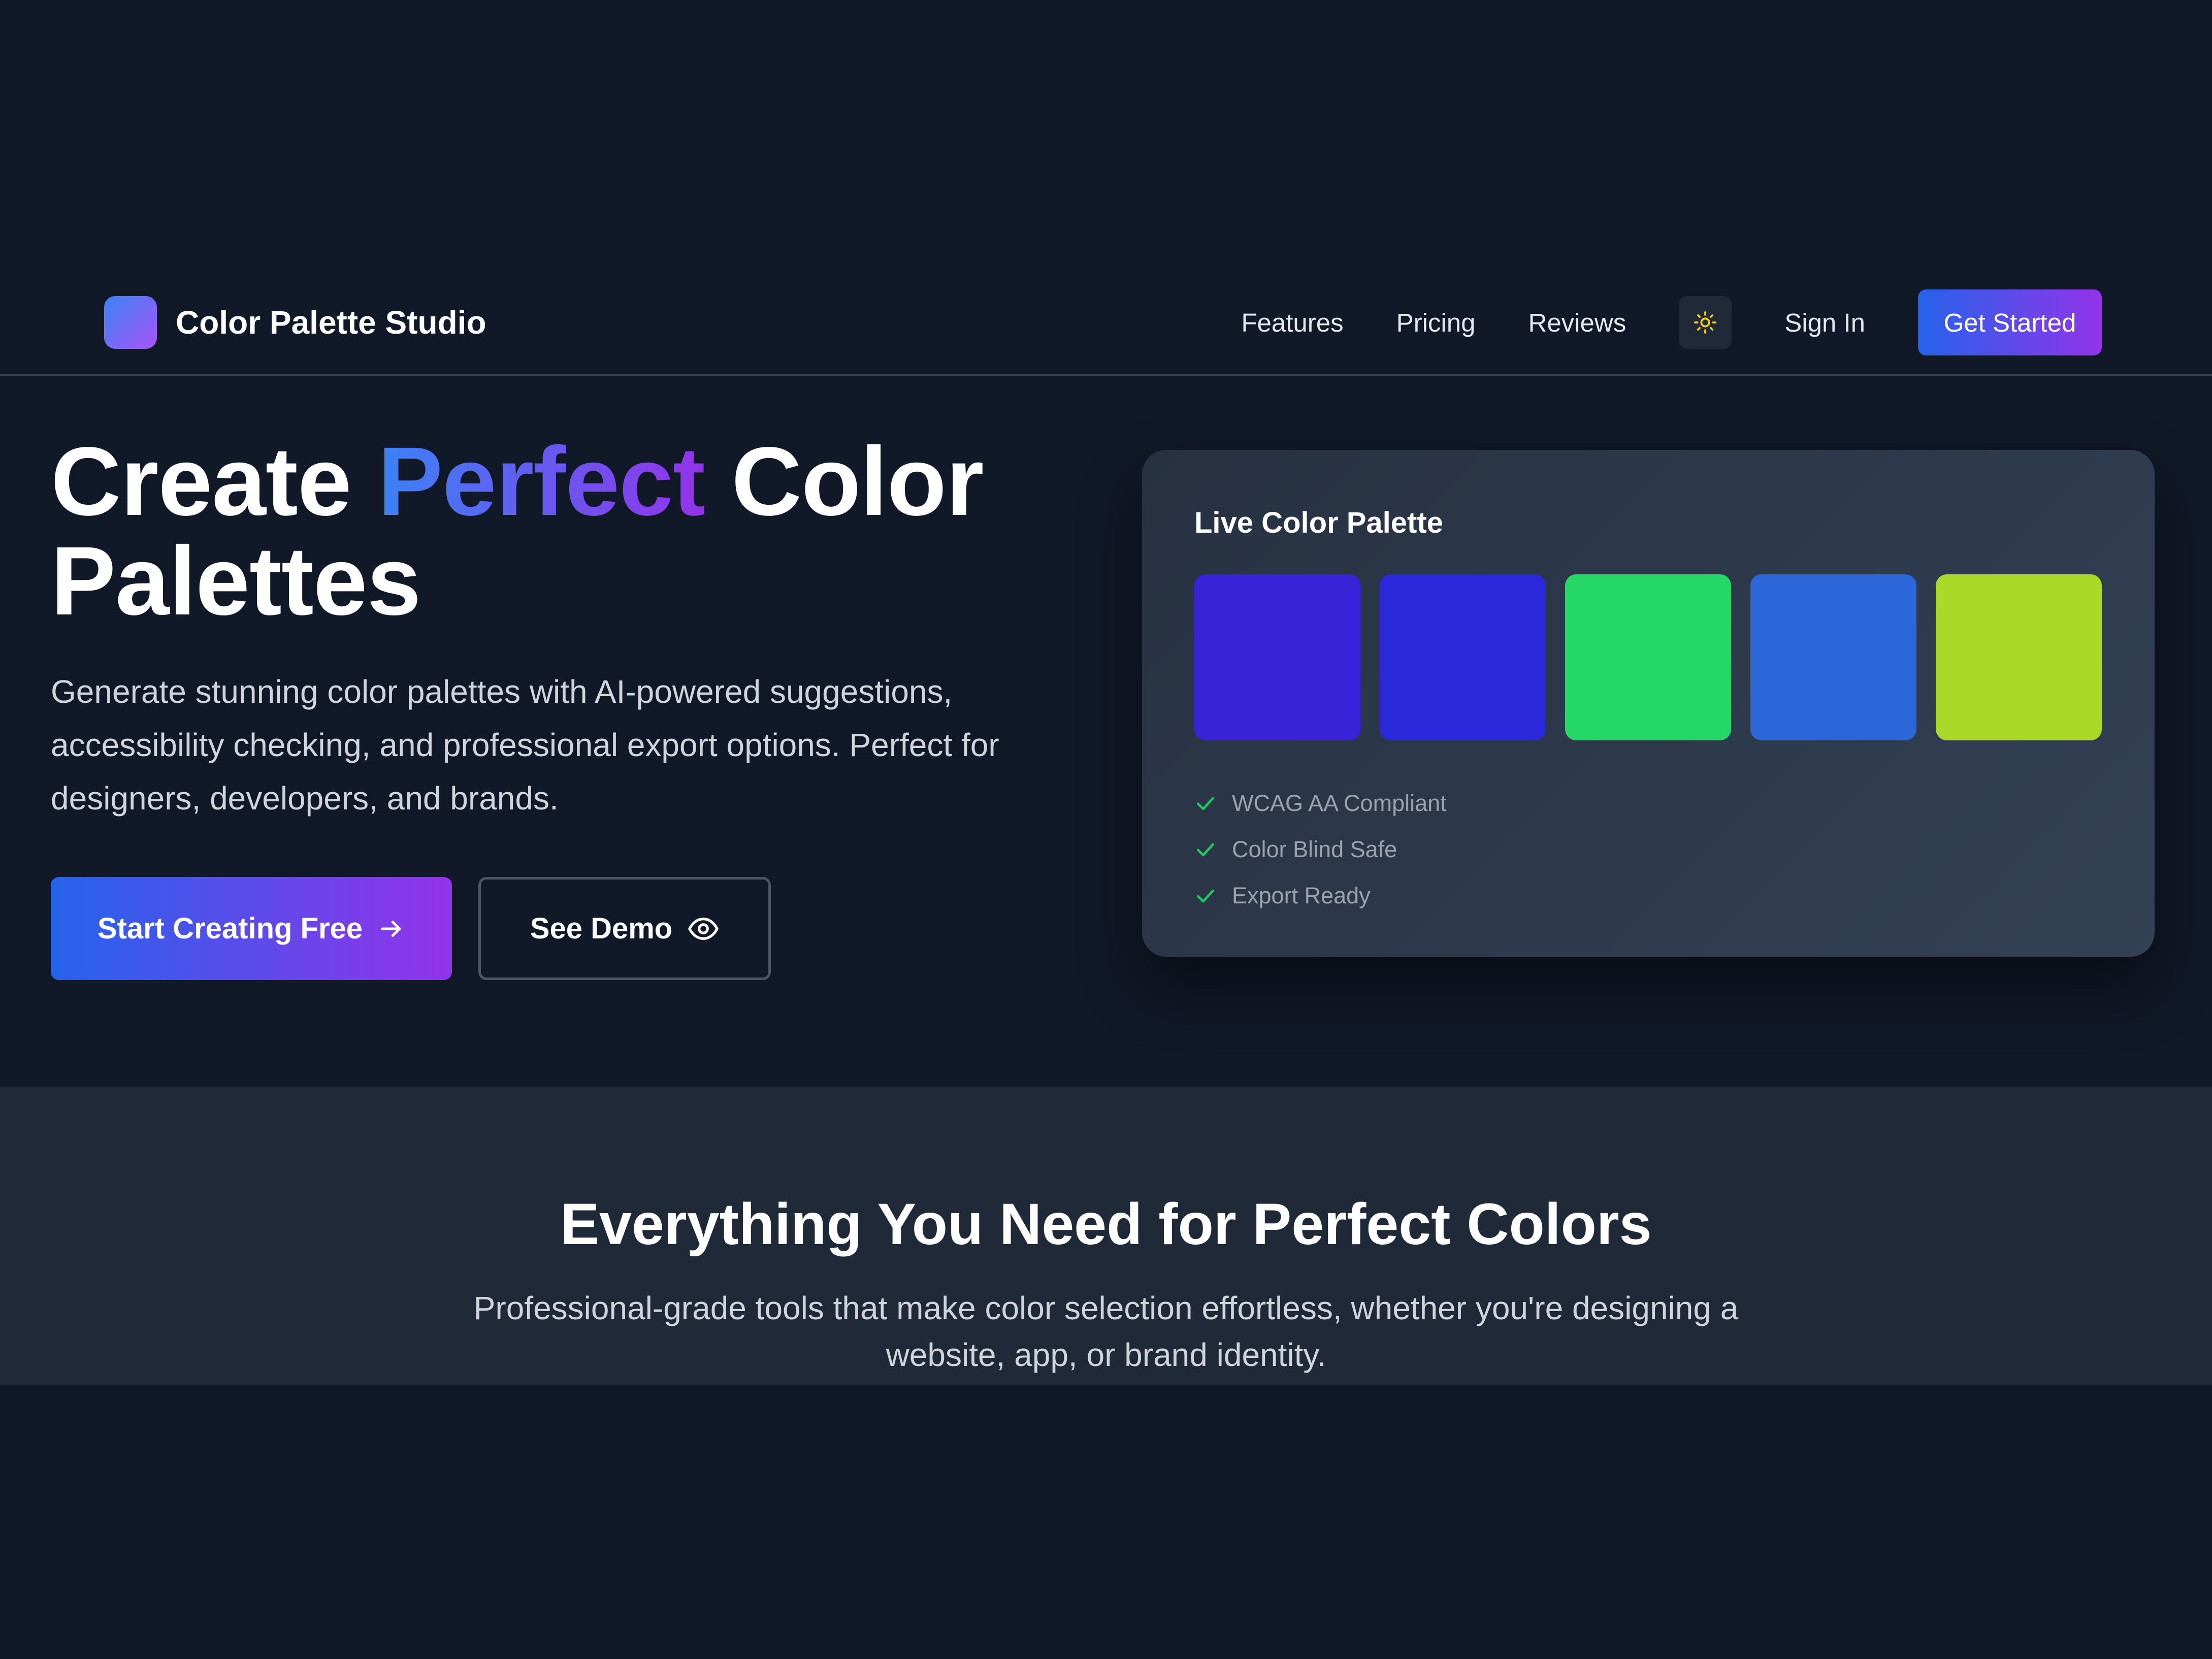  Describe the element at coordinates (1106, 1224) in the screenshot. I see `features-section-title: Everything You Need for Perfect Colors` at that location.